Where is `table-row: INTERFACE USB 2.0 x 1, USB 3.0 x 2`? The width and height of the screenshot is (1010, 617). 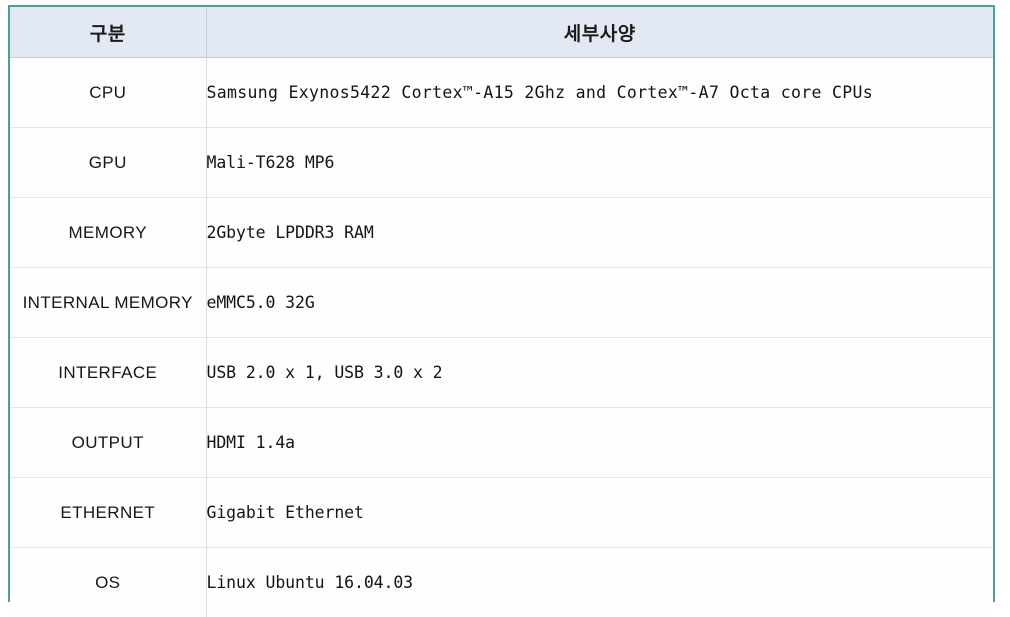
table-row: INTERFACE USB 2.0 x 1, USB 3.0 x 2 is located at coordinates (501, 373).